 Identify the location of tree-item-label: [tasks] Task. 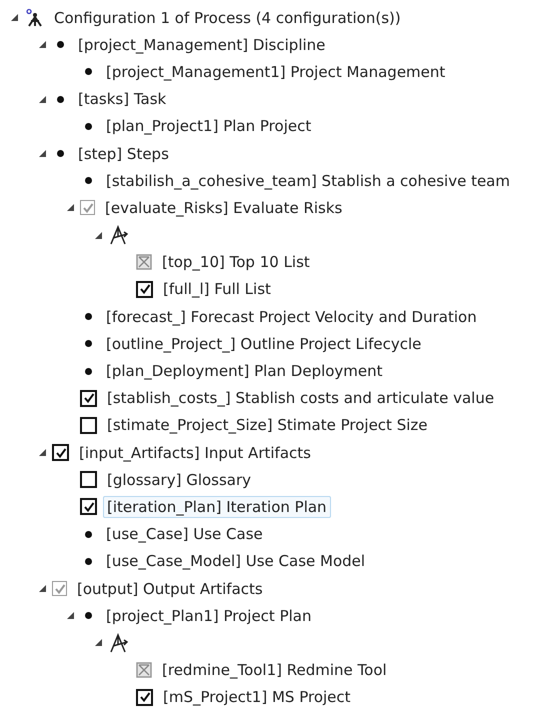
(122, 99).